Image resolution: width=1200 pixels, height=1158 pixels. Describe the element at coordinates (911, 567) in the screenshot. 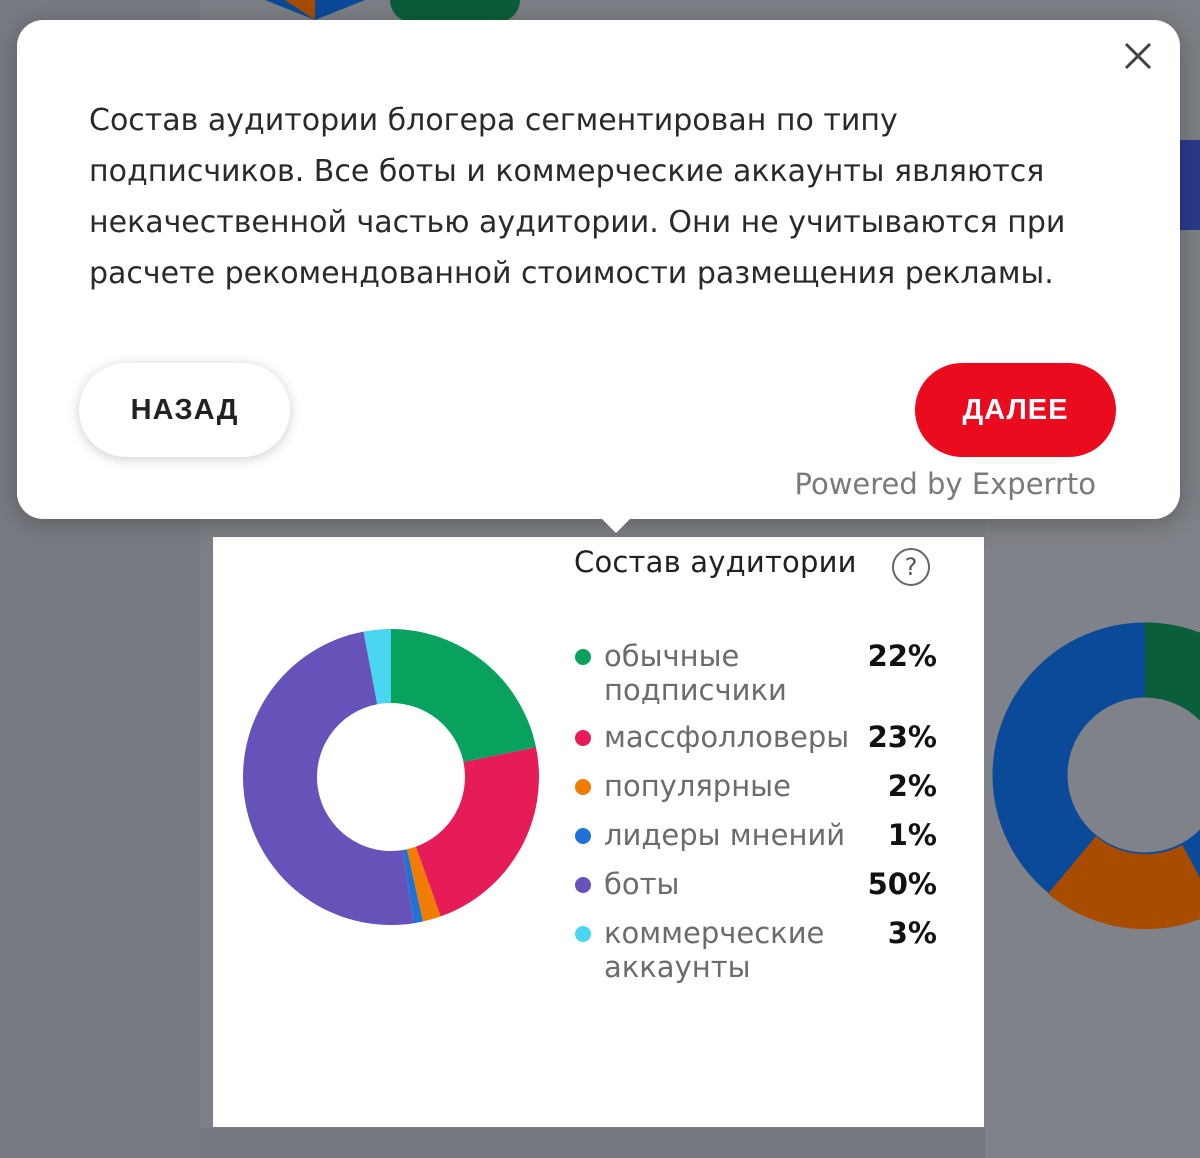

I see `question-circle-icon: ?` at that location.